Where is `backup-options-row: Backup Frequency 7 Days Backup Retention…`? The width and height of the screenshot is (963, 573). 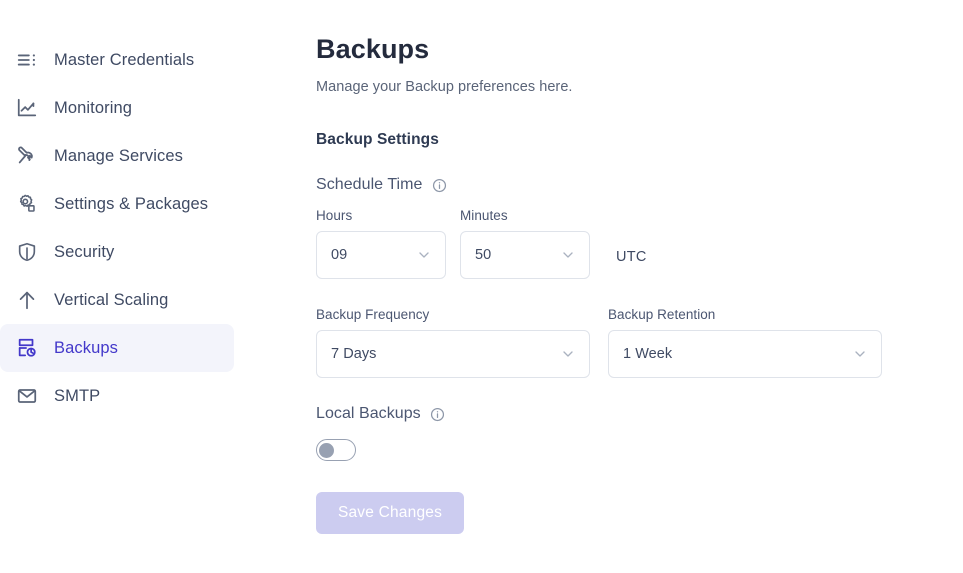
backup-options-row: Backup Frequency 7 Days Backup Retention… is located at coordinates (639, 343).